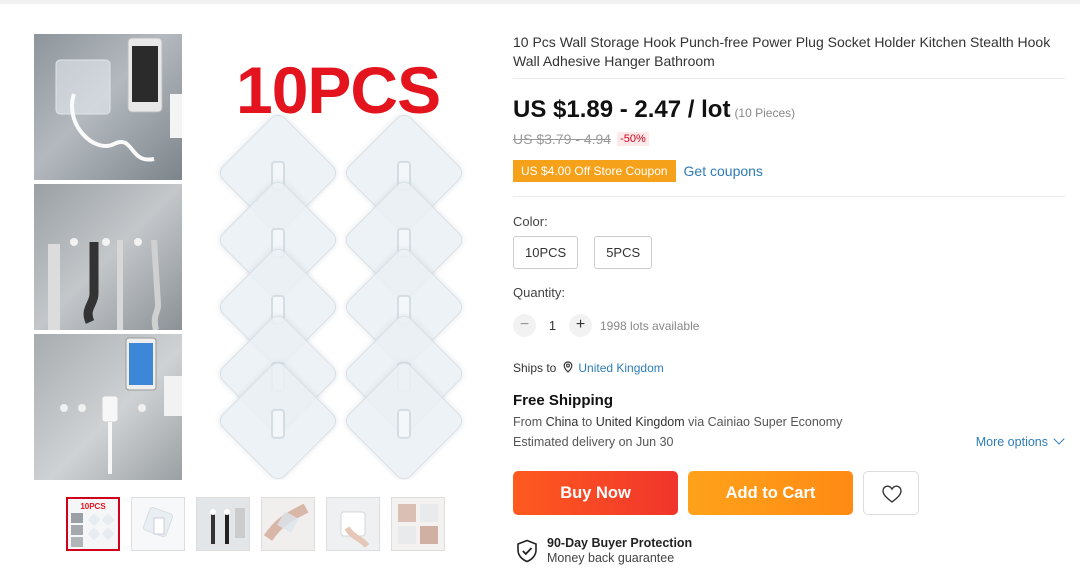 This screenshot has height=577, width=1080. What do you see at coordinates (611, 558) in the screenshot?
I see `buyer-protection-subtitle: Money back guarantee` at bounding box center [611, 558].